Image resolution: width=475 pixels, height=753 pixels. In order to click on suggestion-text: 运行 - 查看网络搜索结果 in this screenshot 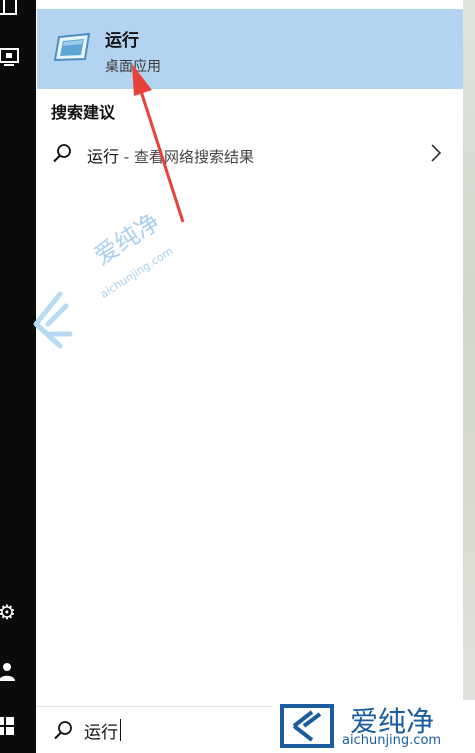, I will do `click(170, 155)`.